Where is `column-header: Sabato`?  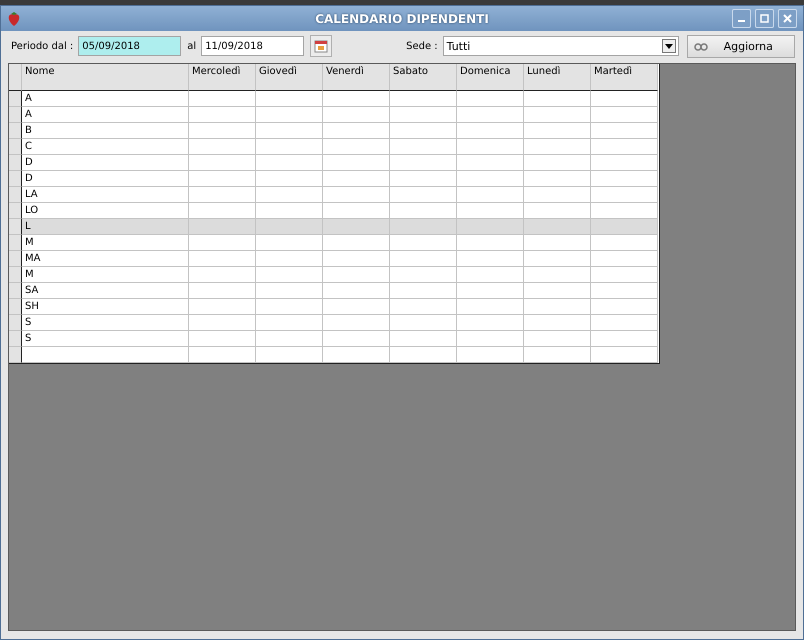
column-header: Sabato is located at coordinates (423, 77).